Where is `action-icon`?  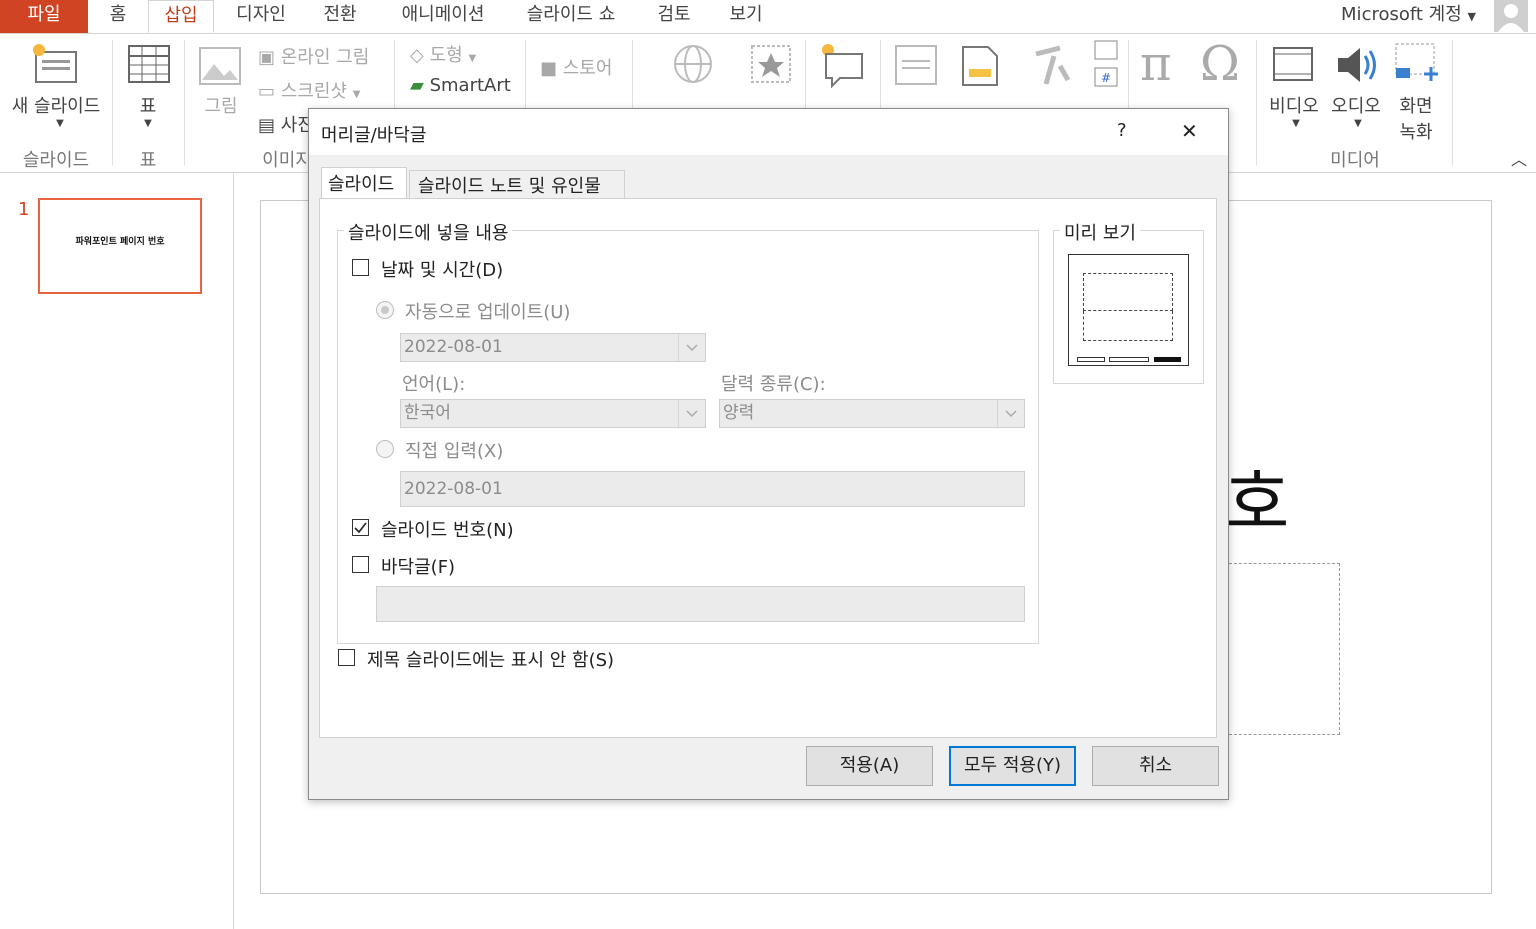 action-icon is located at coordinates (771, 64).